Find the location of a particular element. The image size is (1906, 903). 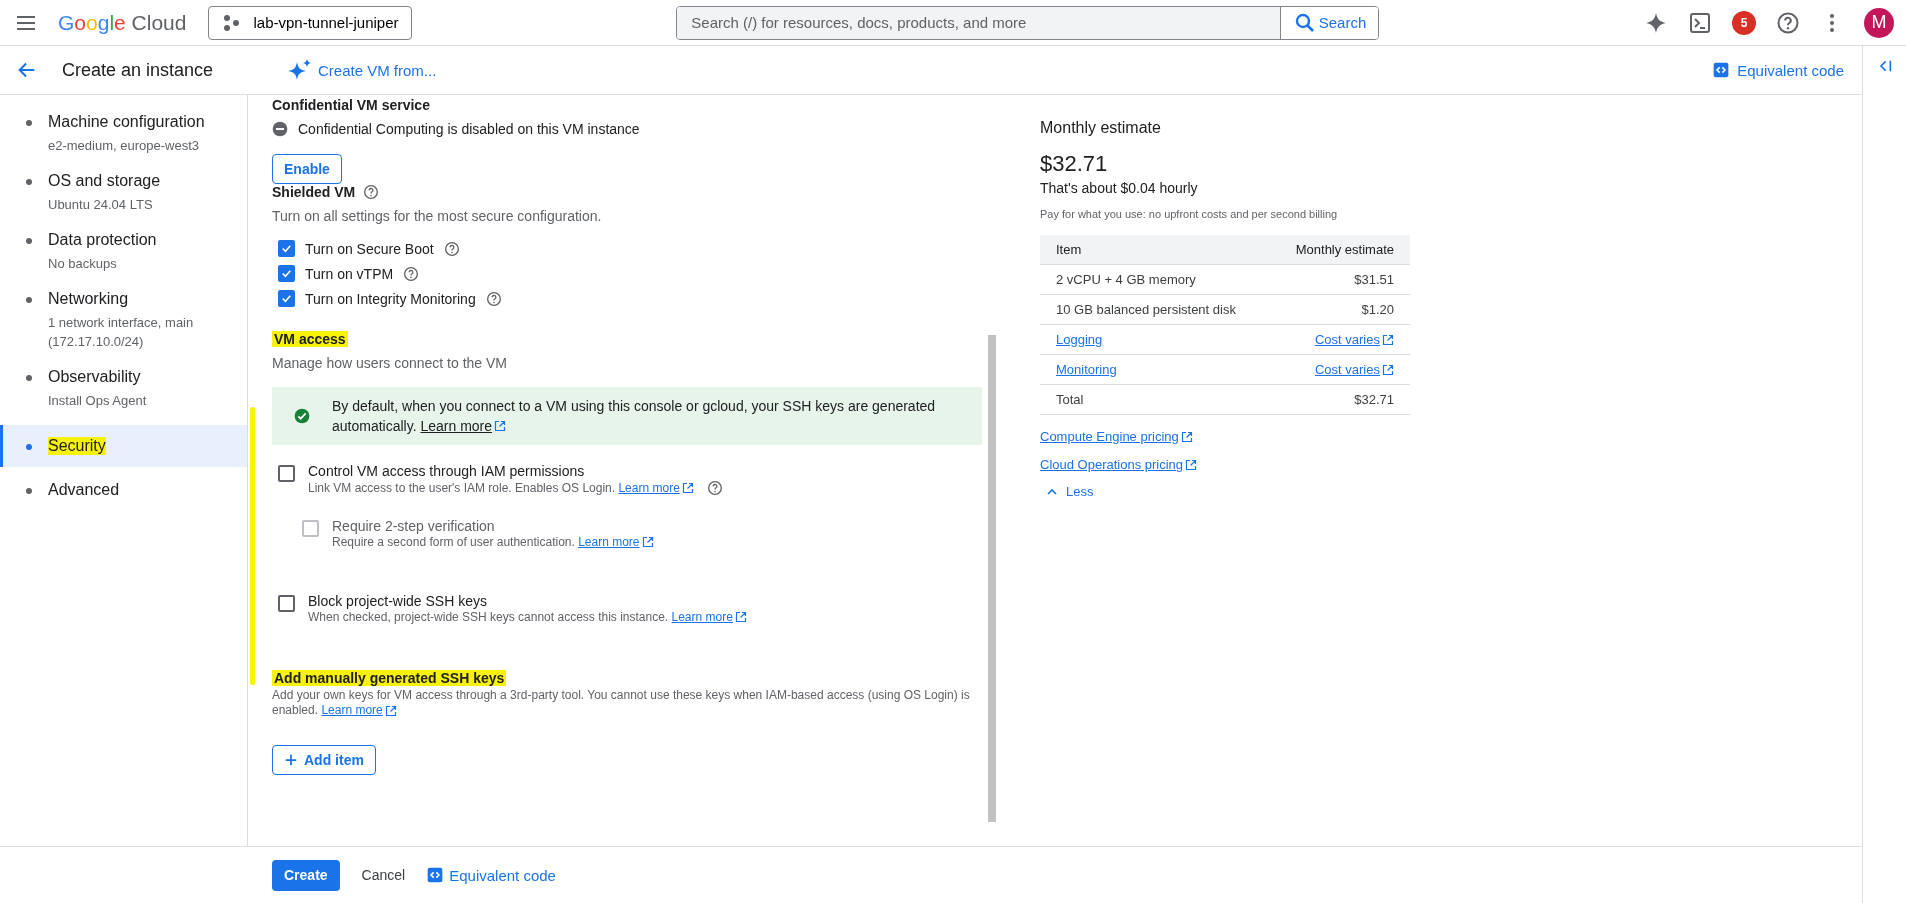

section-description: Add your own keys for VM access through a 3rd-party tool. You cannot use these keys when IAM-based access (using OS Login) is enabled. Learn more is located at coordinates (621, 703).